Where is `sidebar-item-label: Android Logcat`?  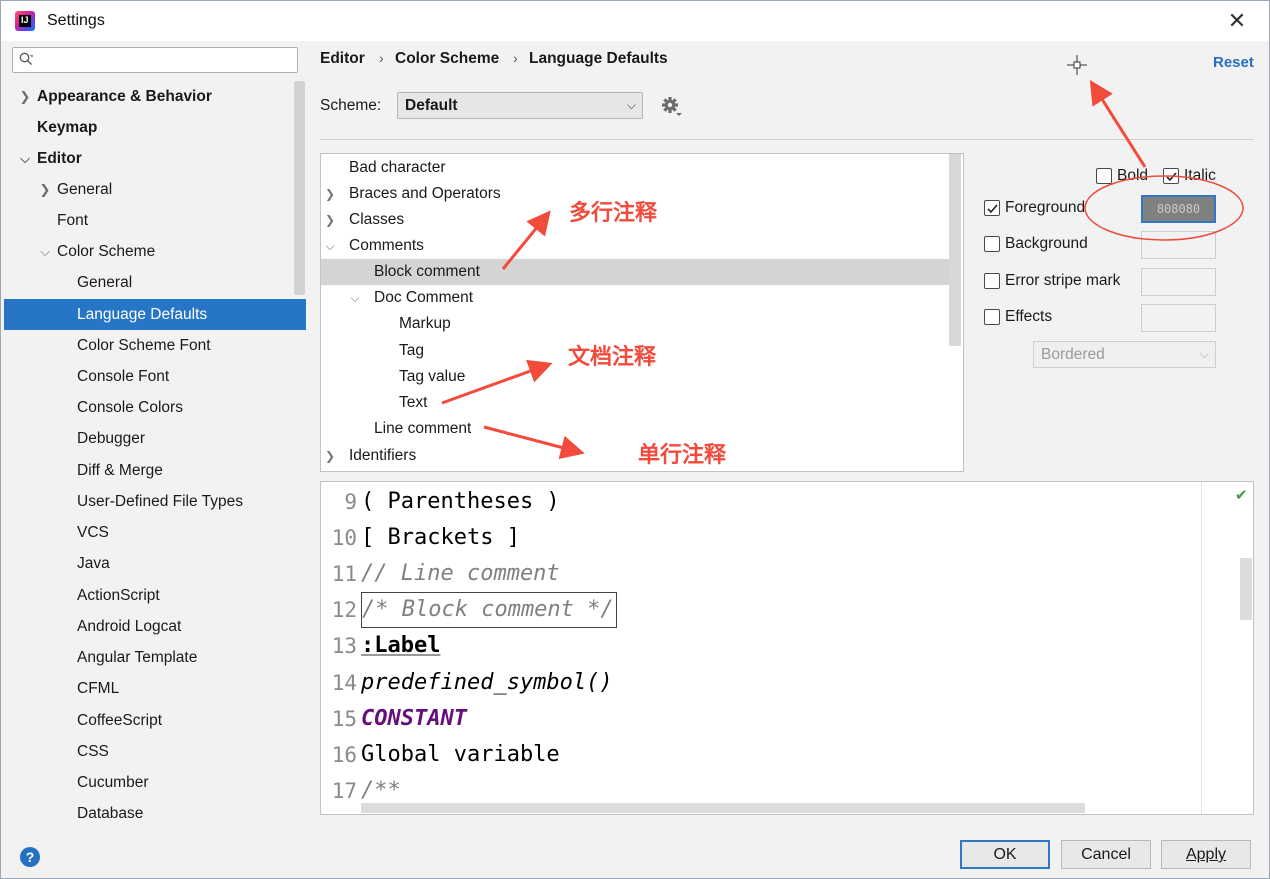 sidebar-item-label: Android Logcat is located at coordinates (129, 626).